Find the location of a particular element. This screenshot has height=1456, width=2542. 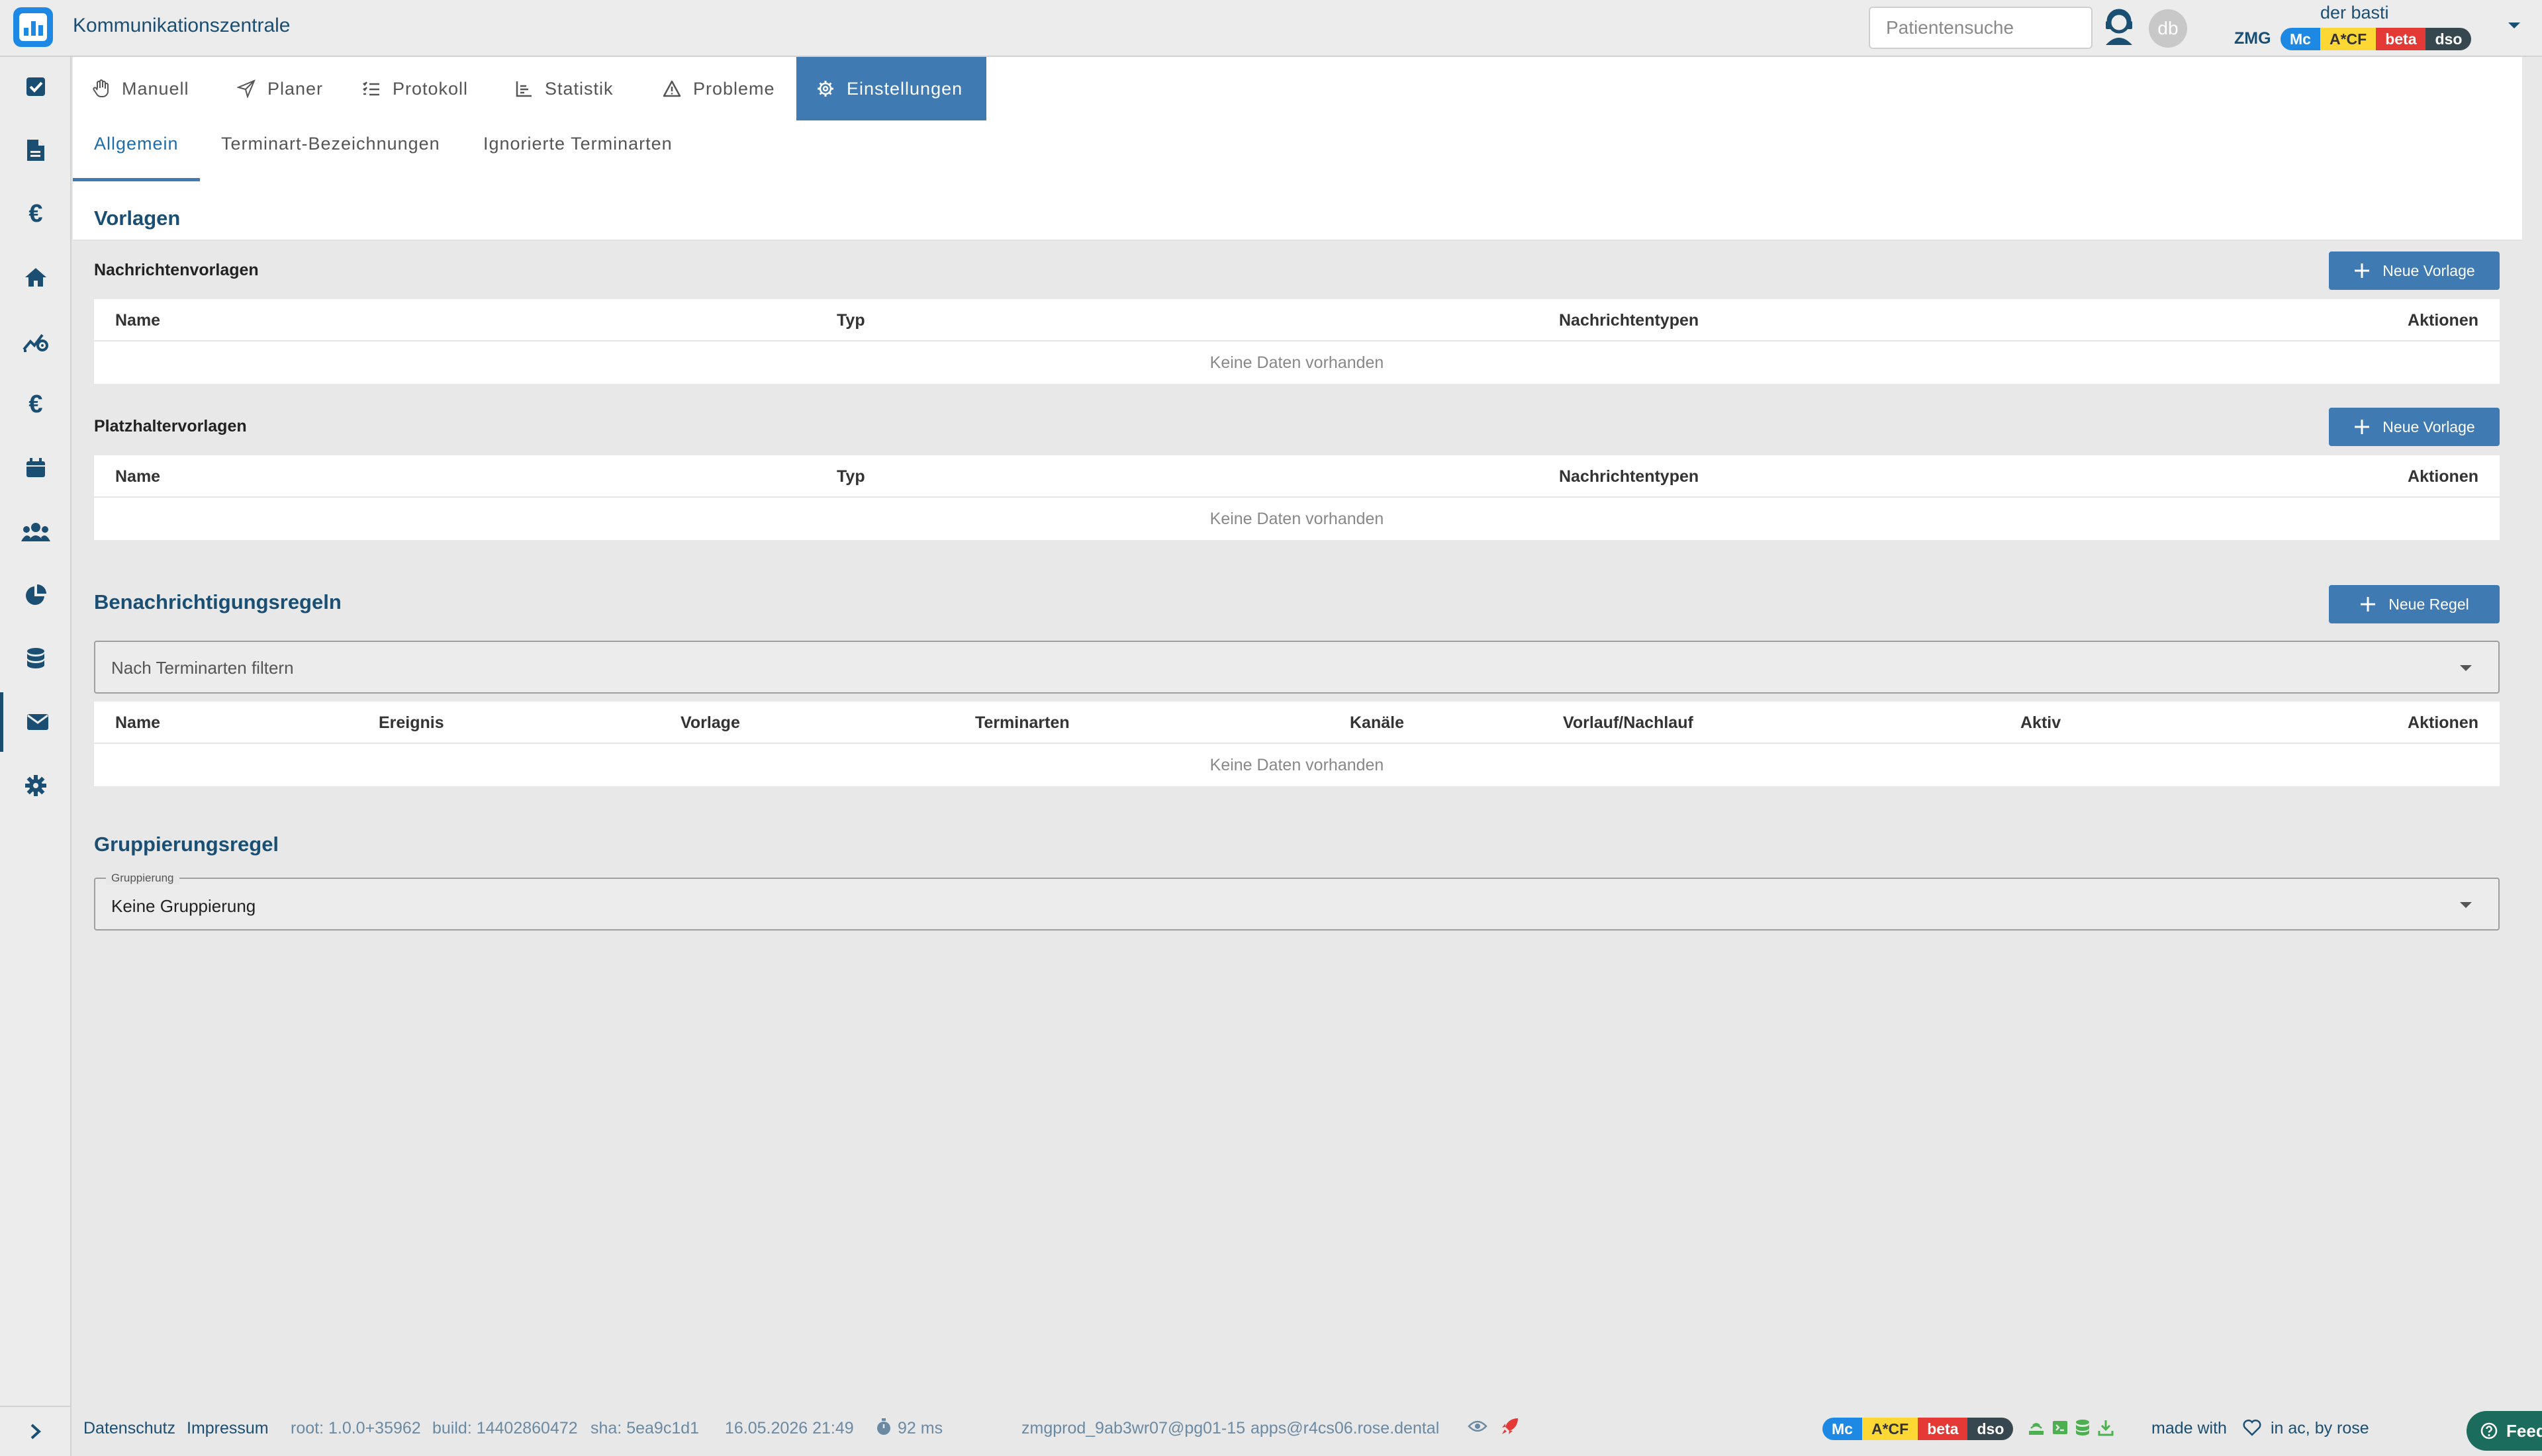

badge-group: Mc A*CF beta dso is located at coordinates (2377, 39).